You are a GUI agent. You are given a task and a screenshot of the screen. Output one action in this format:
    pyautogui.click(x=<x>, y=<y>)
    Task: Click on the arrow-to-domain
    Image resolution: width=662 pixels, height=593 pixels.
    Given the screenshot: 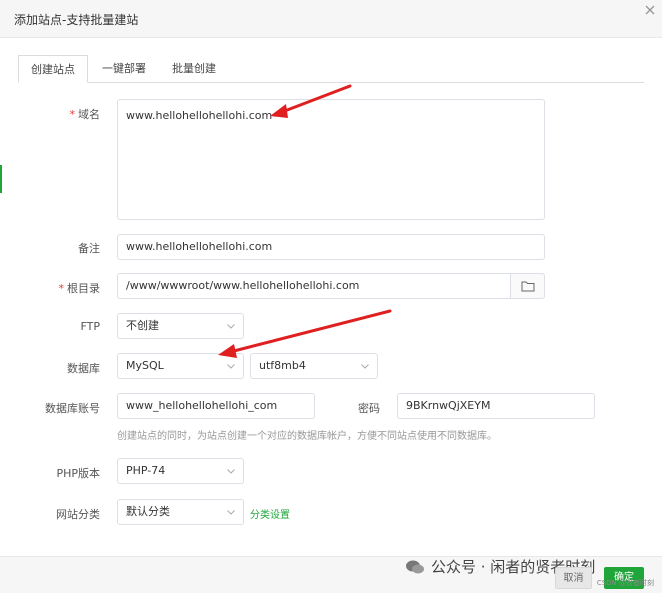 What is the action you would take?
    pyautogui.click(x=311, y=101)
    